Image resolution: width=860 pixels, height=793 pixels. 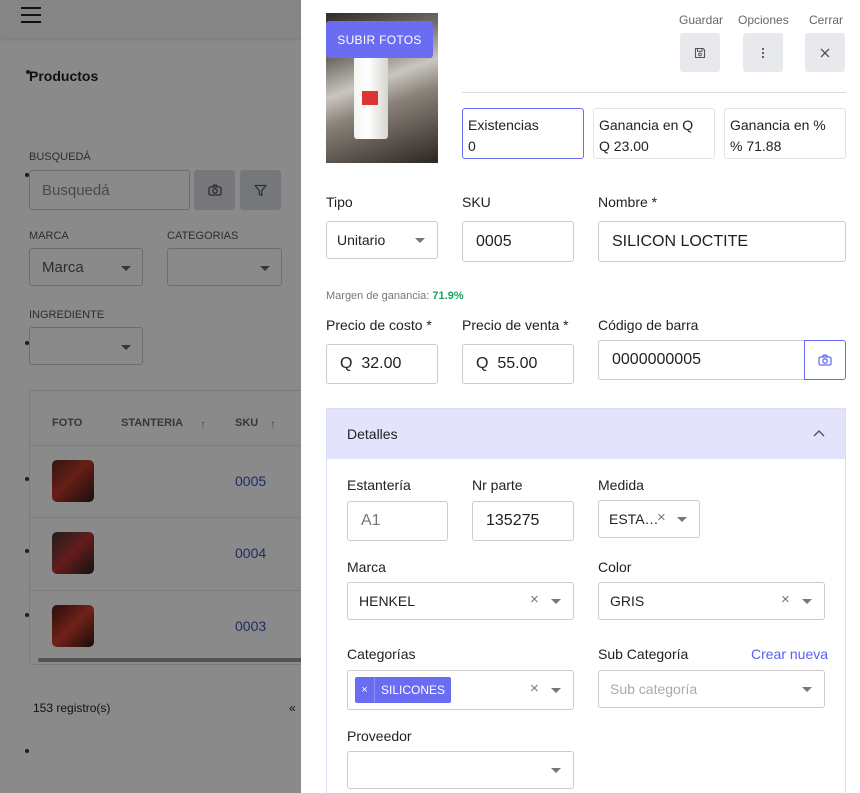 I want to click on medida-label: Medida, so click(x=621, y=485).